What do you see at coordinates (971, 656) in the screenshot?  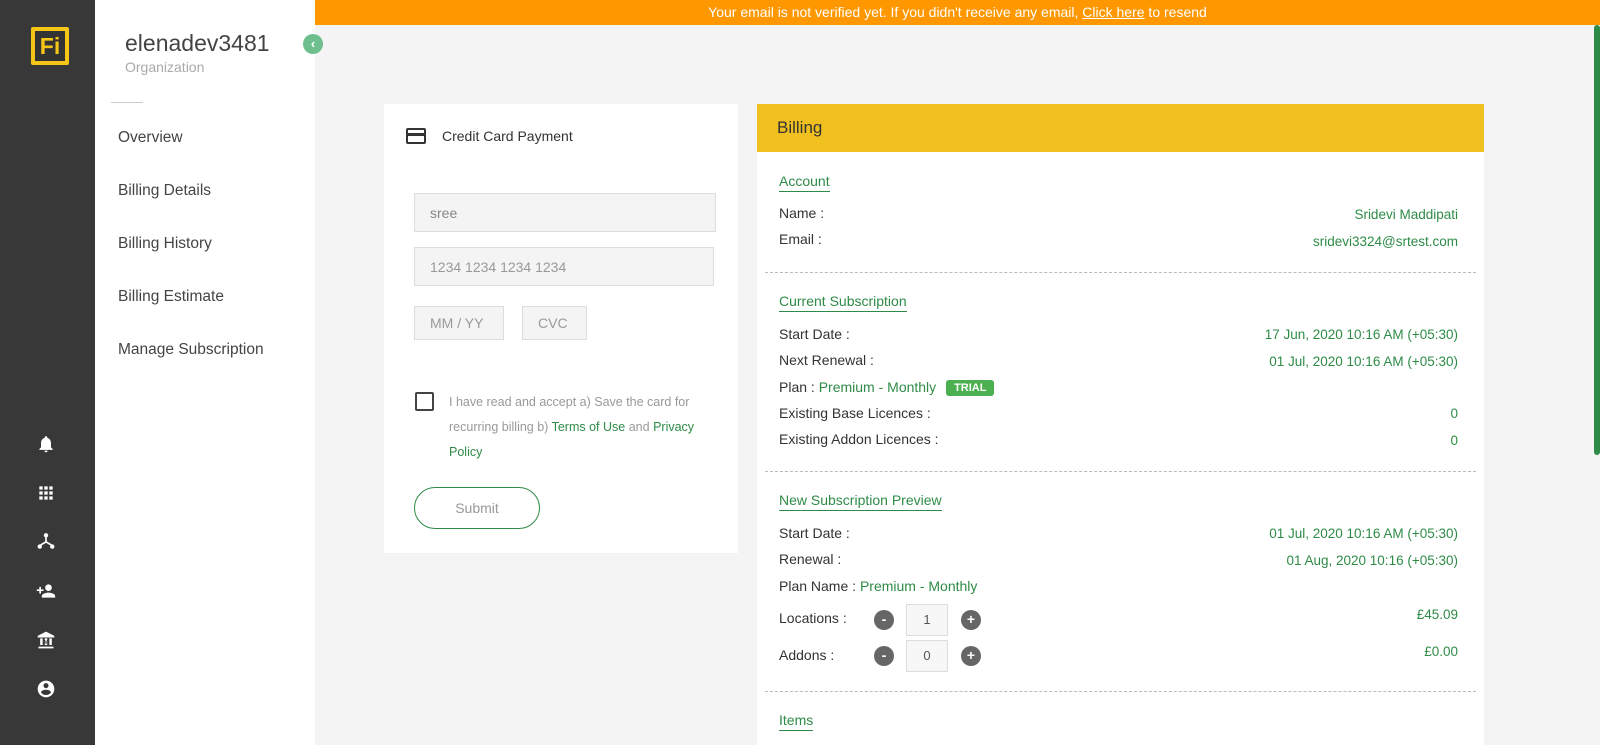 I see `addons-increment-button: +` at bounding box center [971, 656].